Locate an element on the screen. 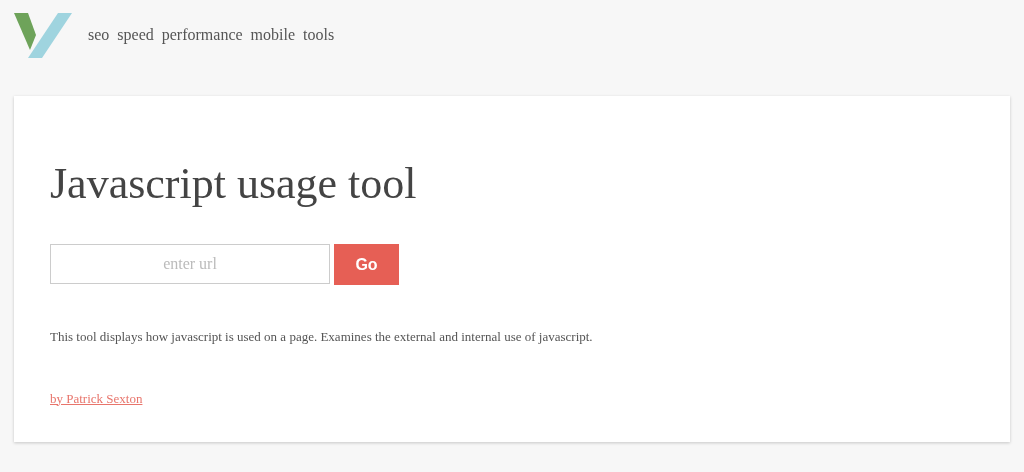 The height and width of the screenshot is (472, 1024). nav-link: speed is located at coordinates (135, 35).